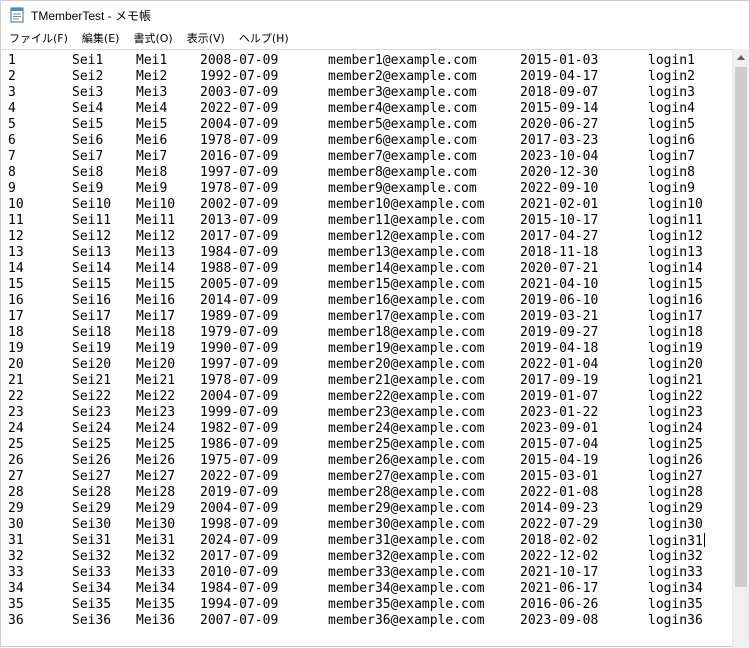 The image size is (750, 648). What do you see at coordinates (92, 252) in the screenshot?
I see `row-sei: Sei13` at bounding box center [92, 252].